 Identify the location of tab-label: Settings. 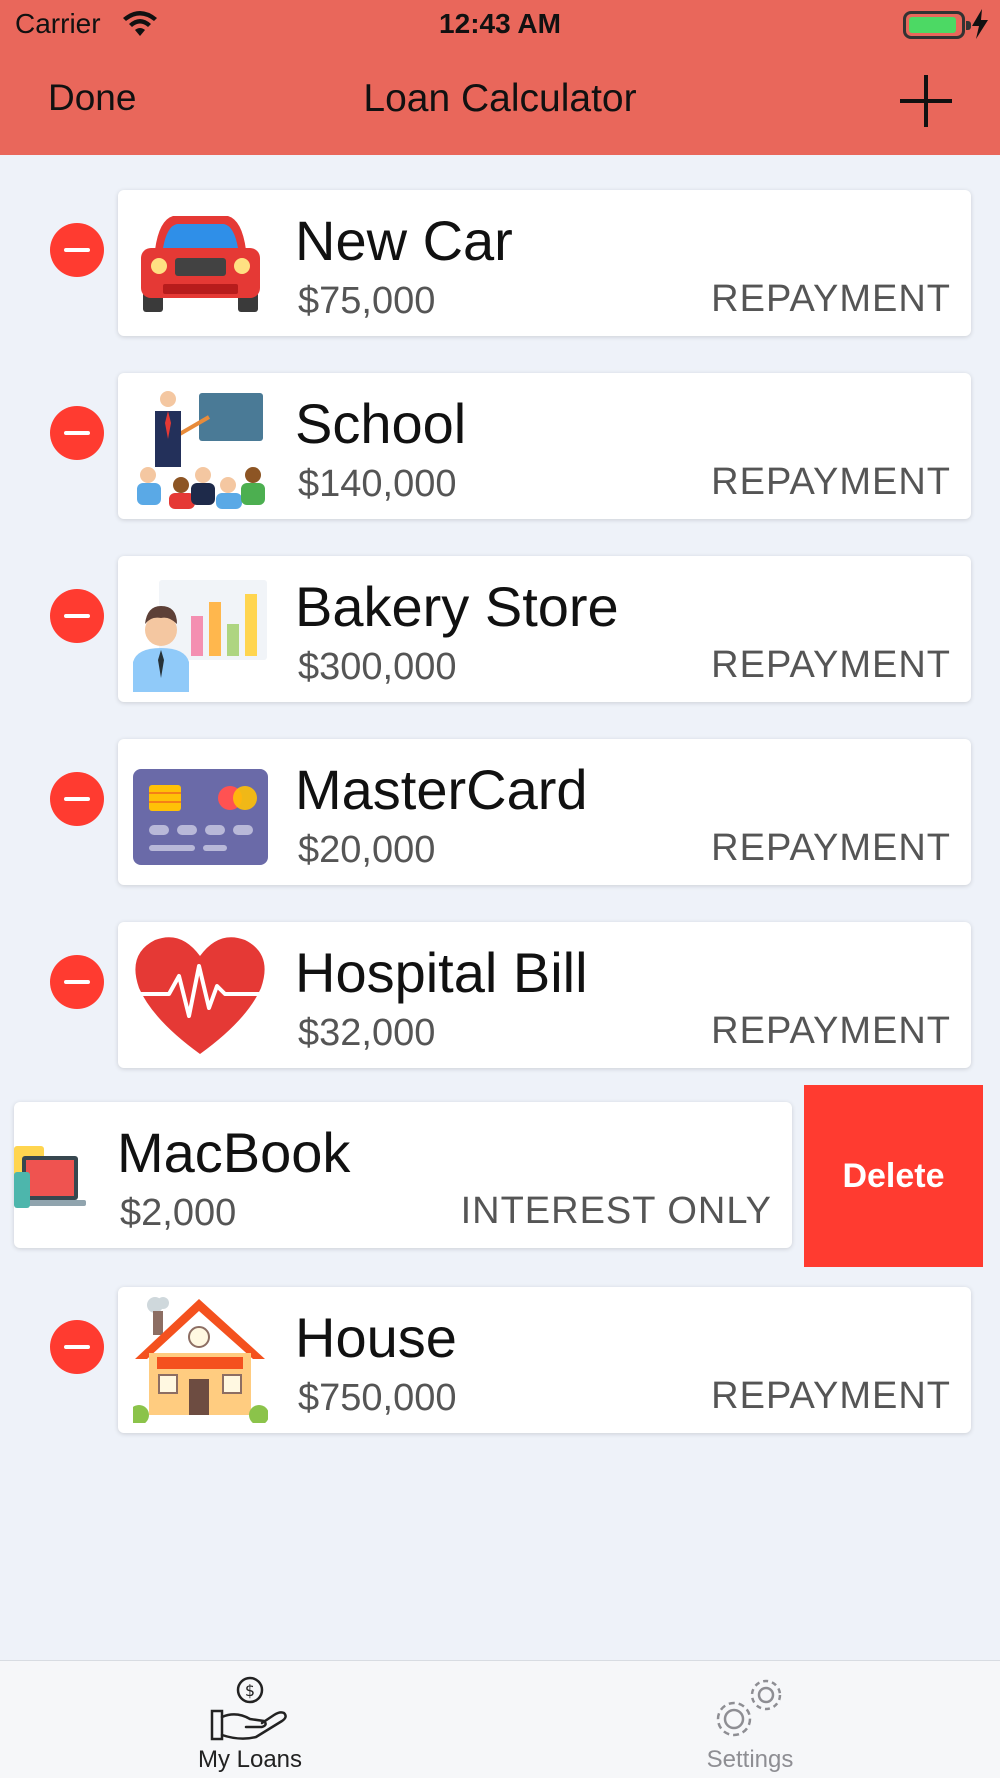
(750, 1759).